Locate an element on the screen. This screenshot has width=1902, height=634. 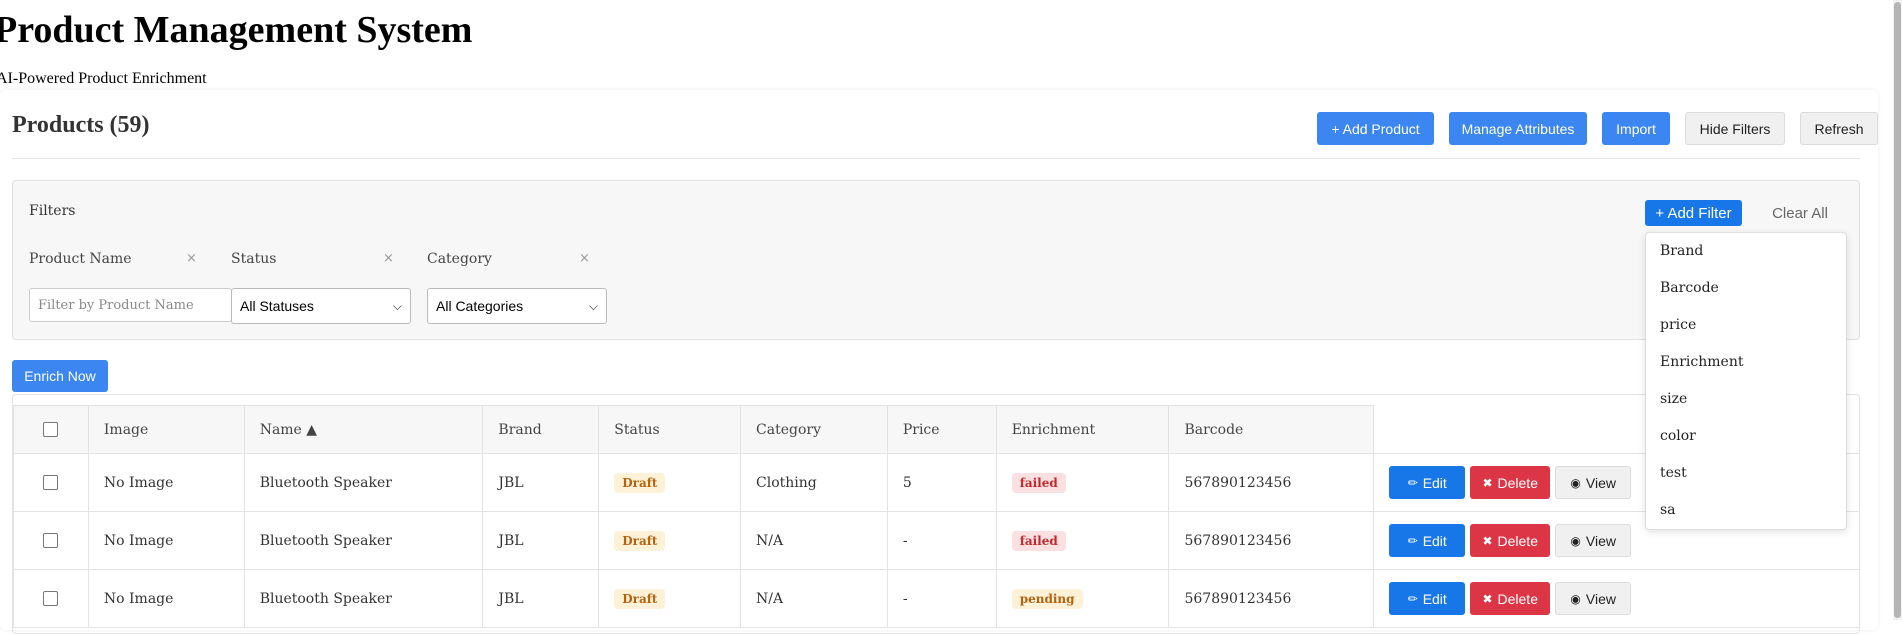
actions-cell: ✏ Edit ✖ Delete ◉ View is located at coordinates (1616, 598).